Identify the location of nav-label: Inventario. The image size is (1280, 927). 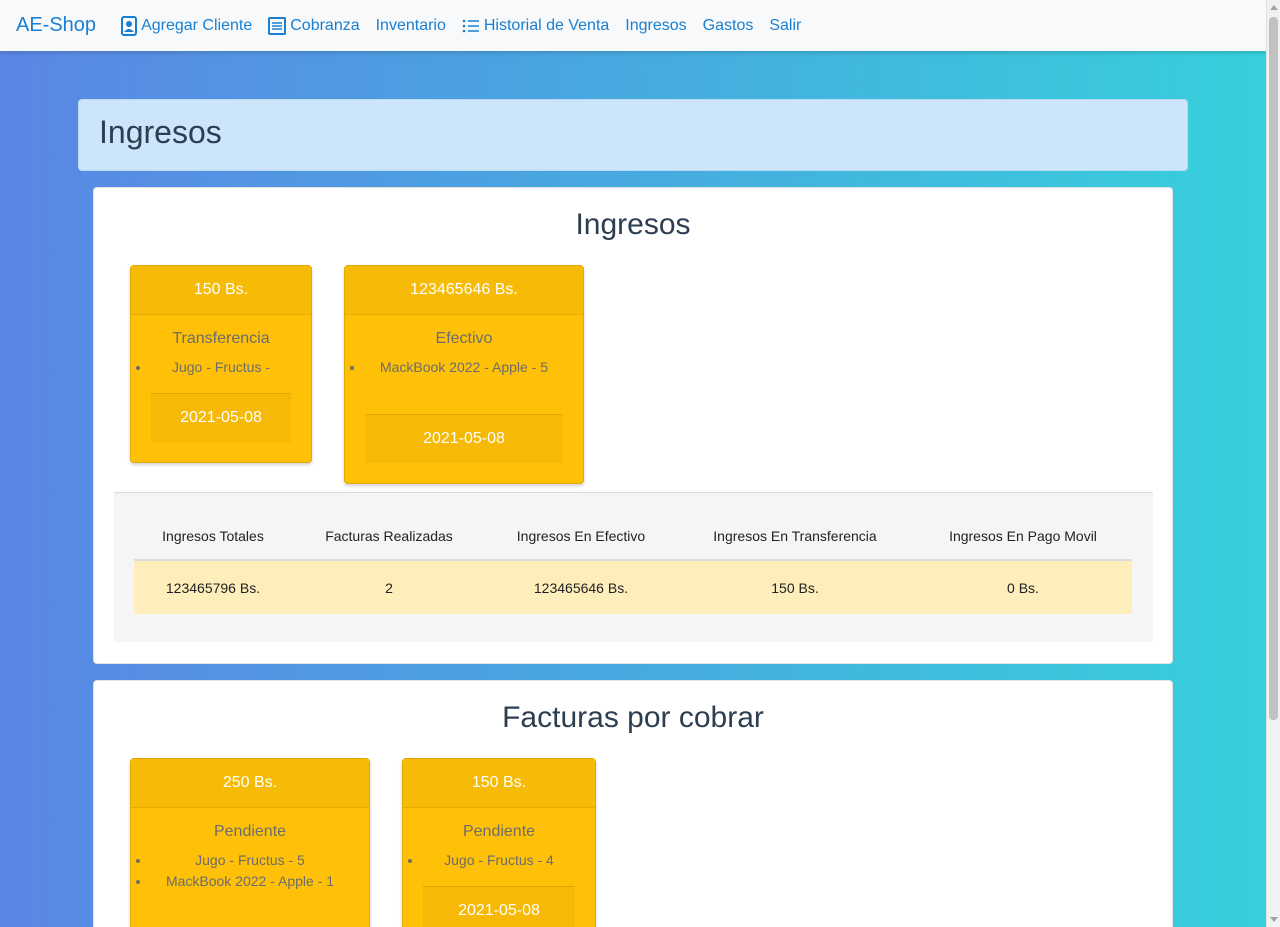
(410, 25).